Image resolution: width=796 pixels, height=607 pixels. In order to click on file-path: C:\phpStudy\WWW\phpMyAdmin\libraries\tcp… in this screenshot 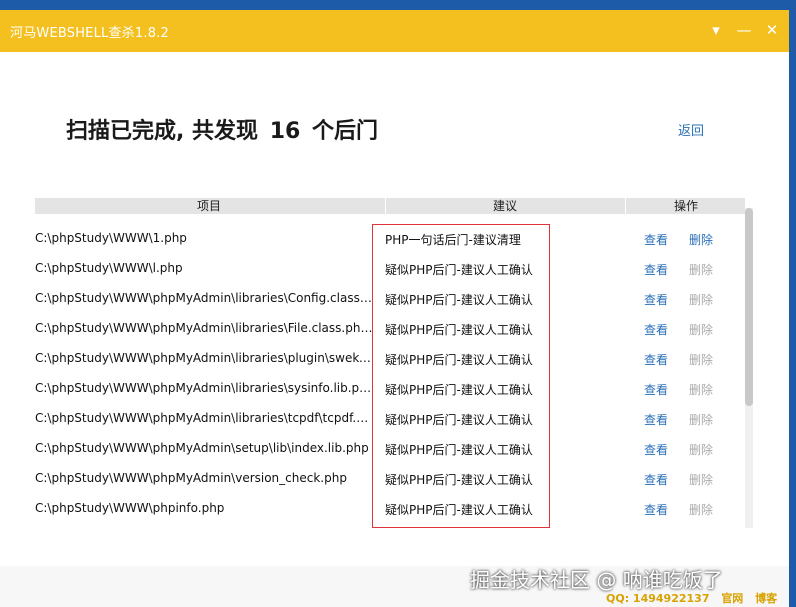, I will do `click(205, 418)`.